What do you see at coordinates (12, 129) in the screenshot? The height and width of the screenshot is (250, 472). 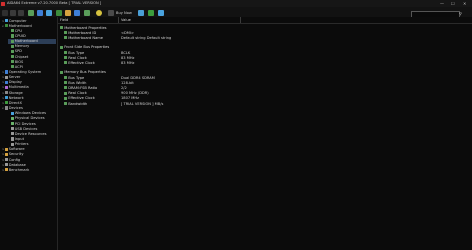 I see `usb-devices-icon` at bounding box center [12, 129].